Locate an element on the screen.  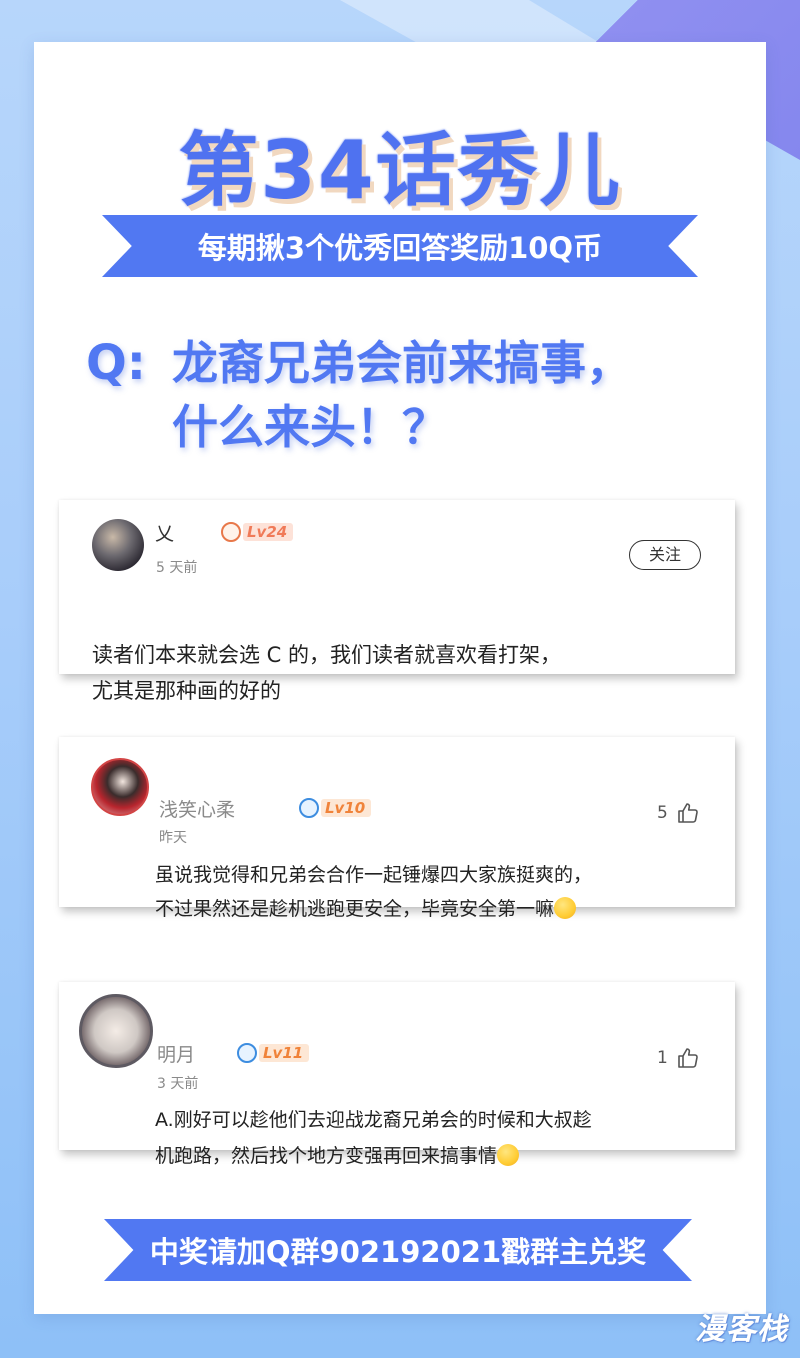
smirk-emoji-icon is located at coordinates (508, 1155).